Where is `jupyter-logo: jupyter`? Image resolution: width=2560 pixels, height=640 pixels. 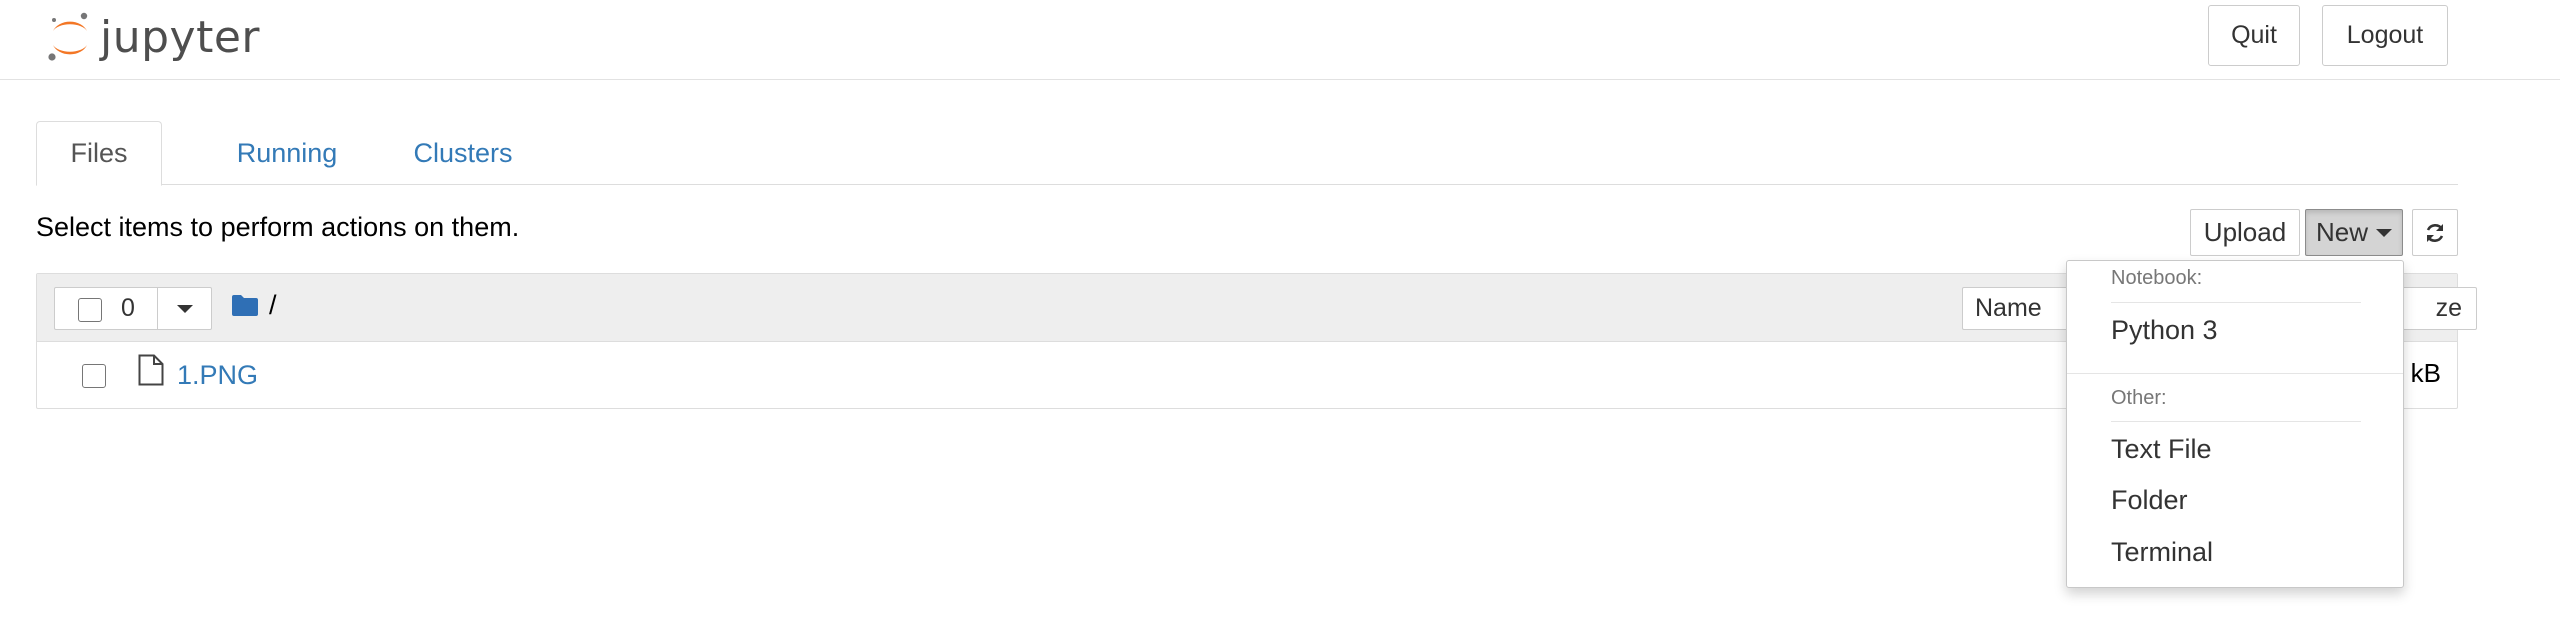
jupyter-logo: jupyter is located at coordinates (152, 37).